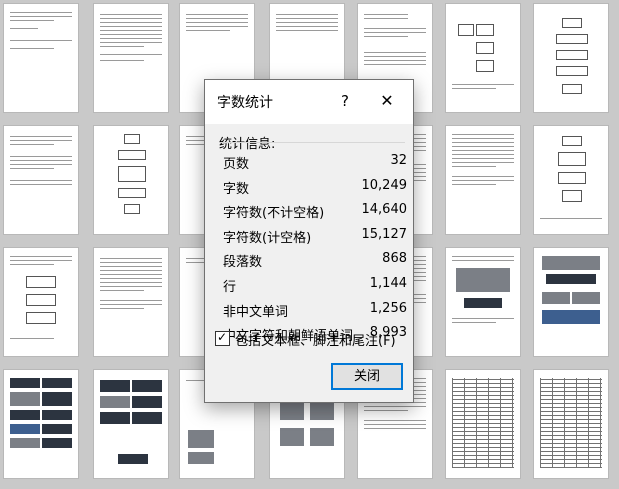 This screenshot has height=489, width=619. I want to click on stat-label: 字符数(计空格), so click(267, 238).